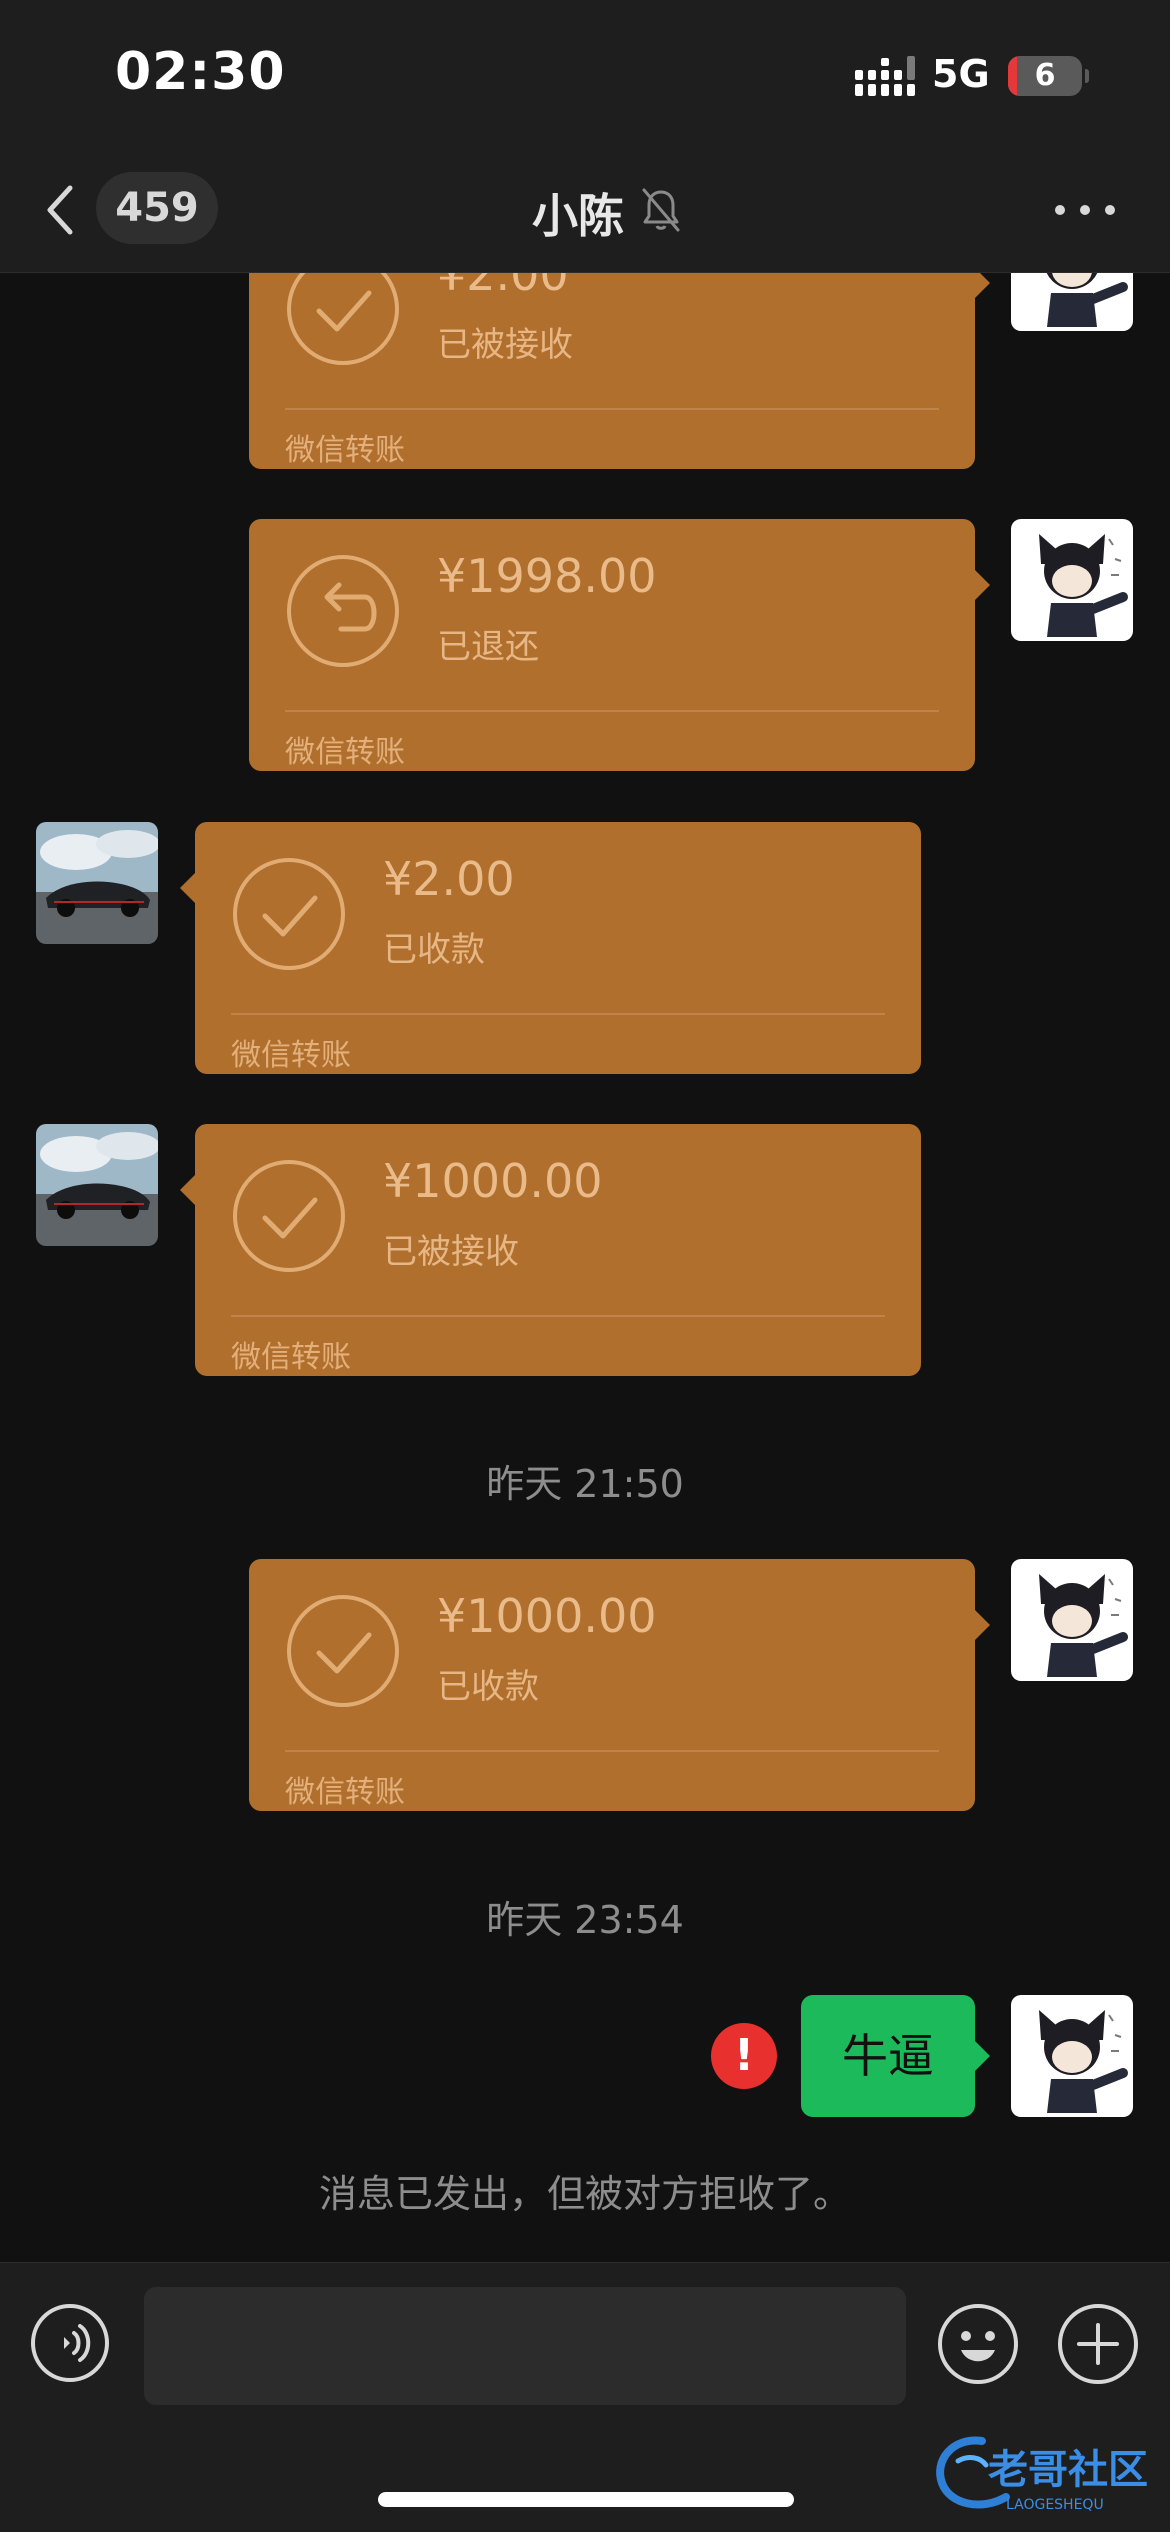 The image size is (1170, 2532). I want to click on transfer-message: ¥1000.00 已收款 微信转账, so click(619, 1685).